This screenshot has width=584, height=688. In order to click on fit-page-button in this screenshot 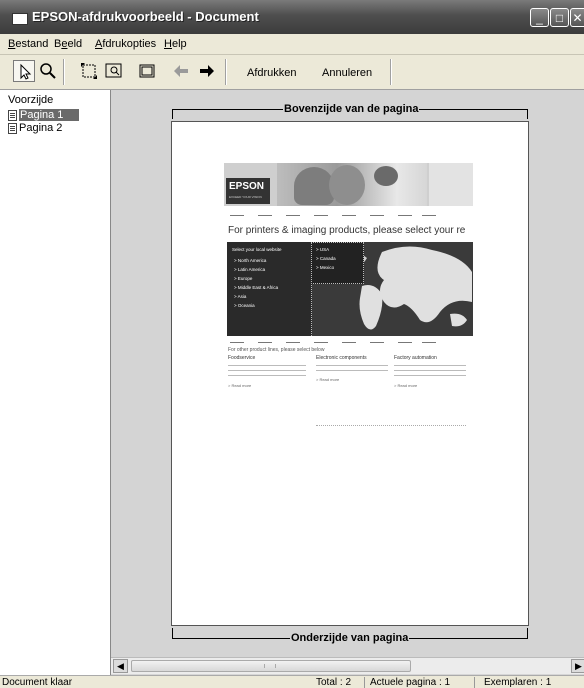, I will do `click(89, 71)`.